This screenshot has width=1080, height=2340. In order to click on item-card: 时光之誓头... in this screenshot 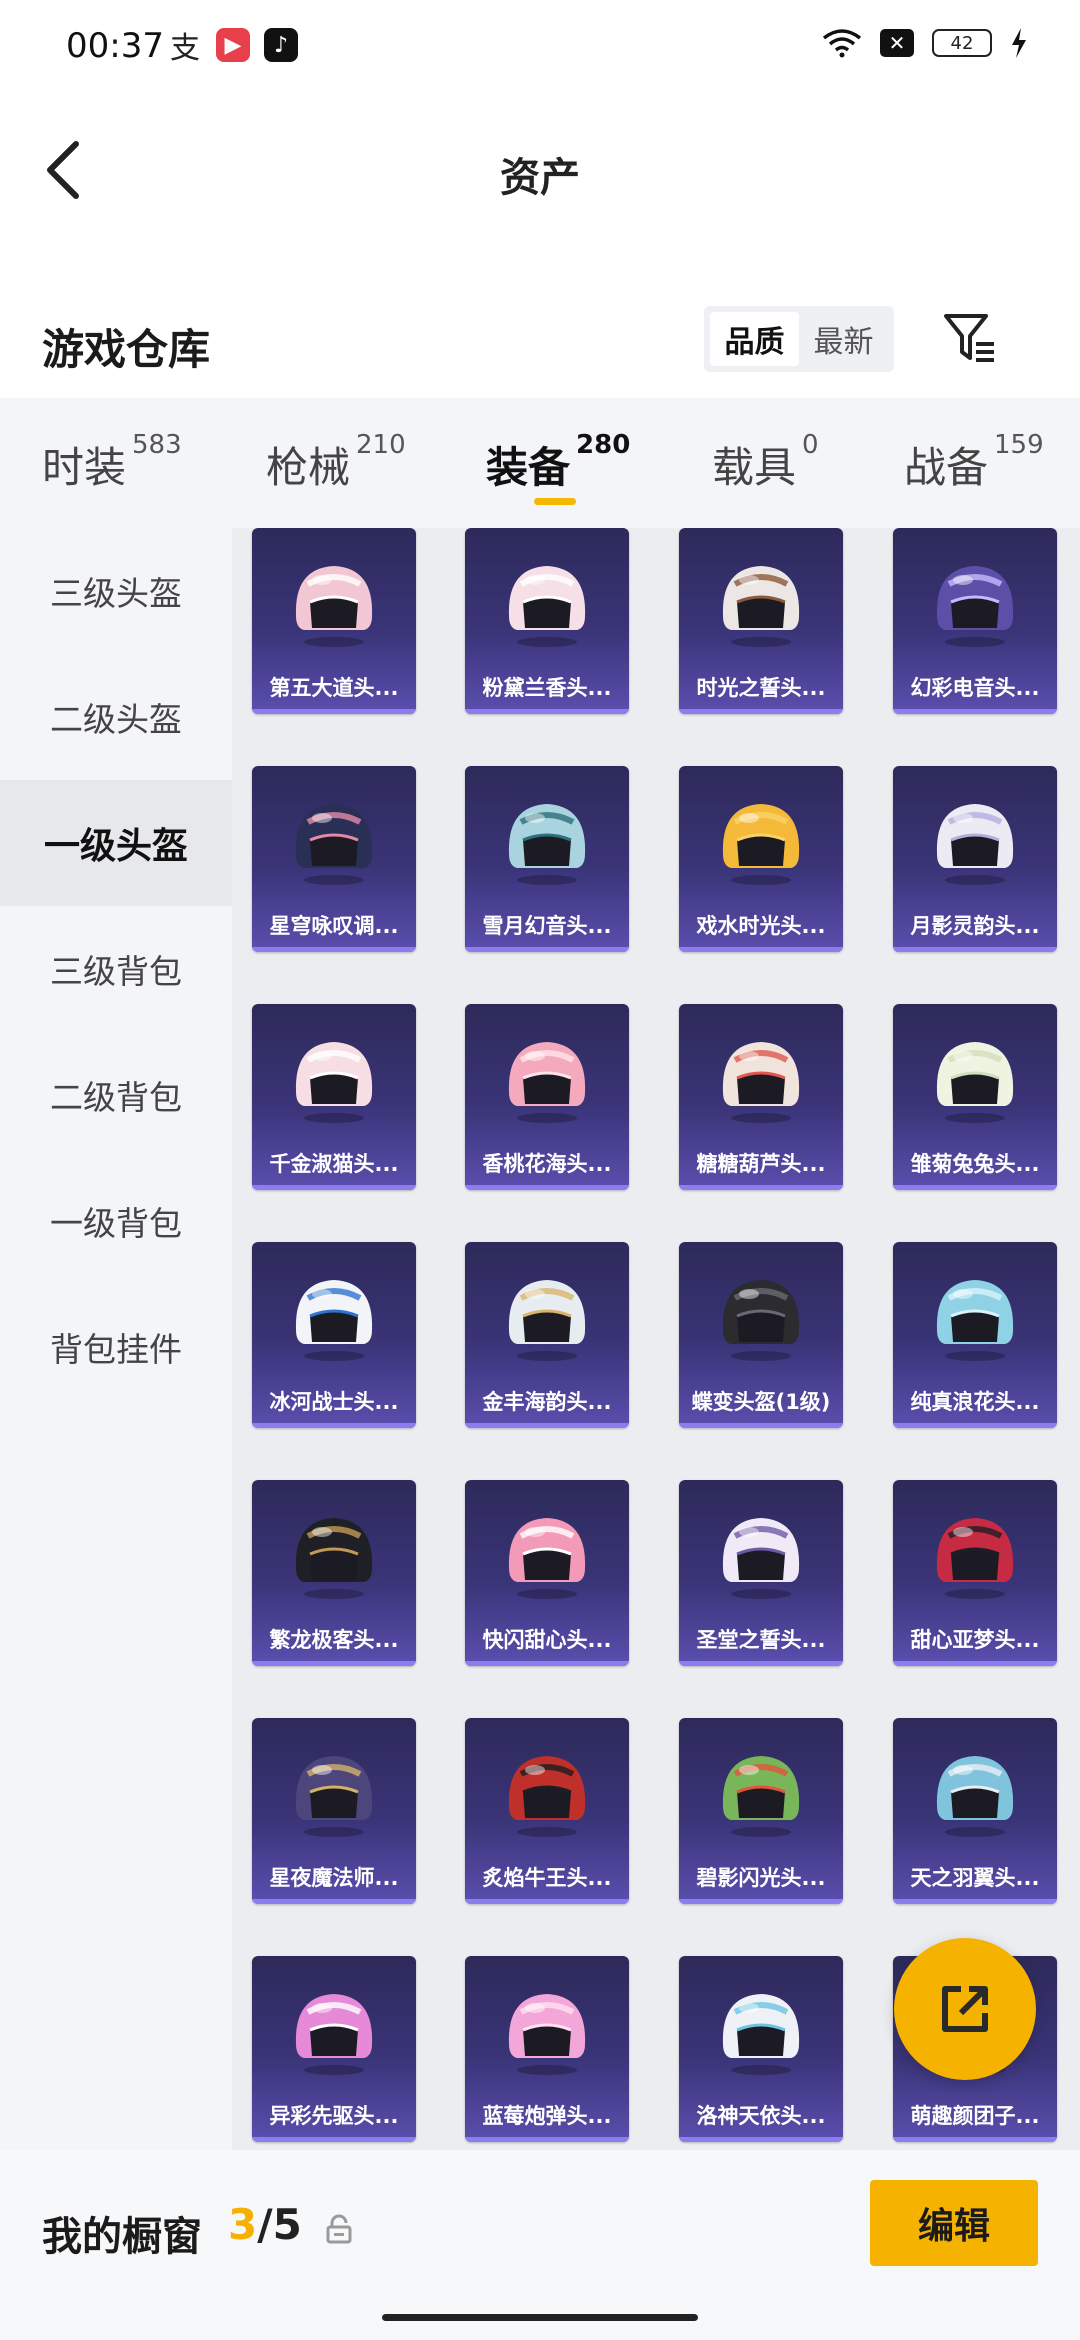, I will do `click(761, 621)`.